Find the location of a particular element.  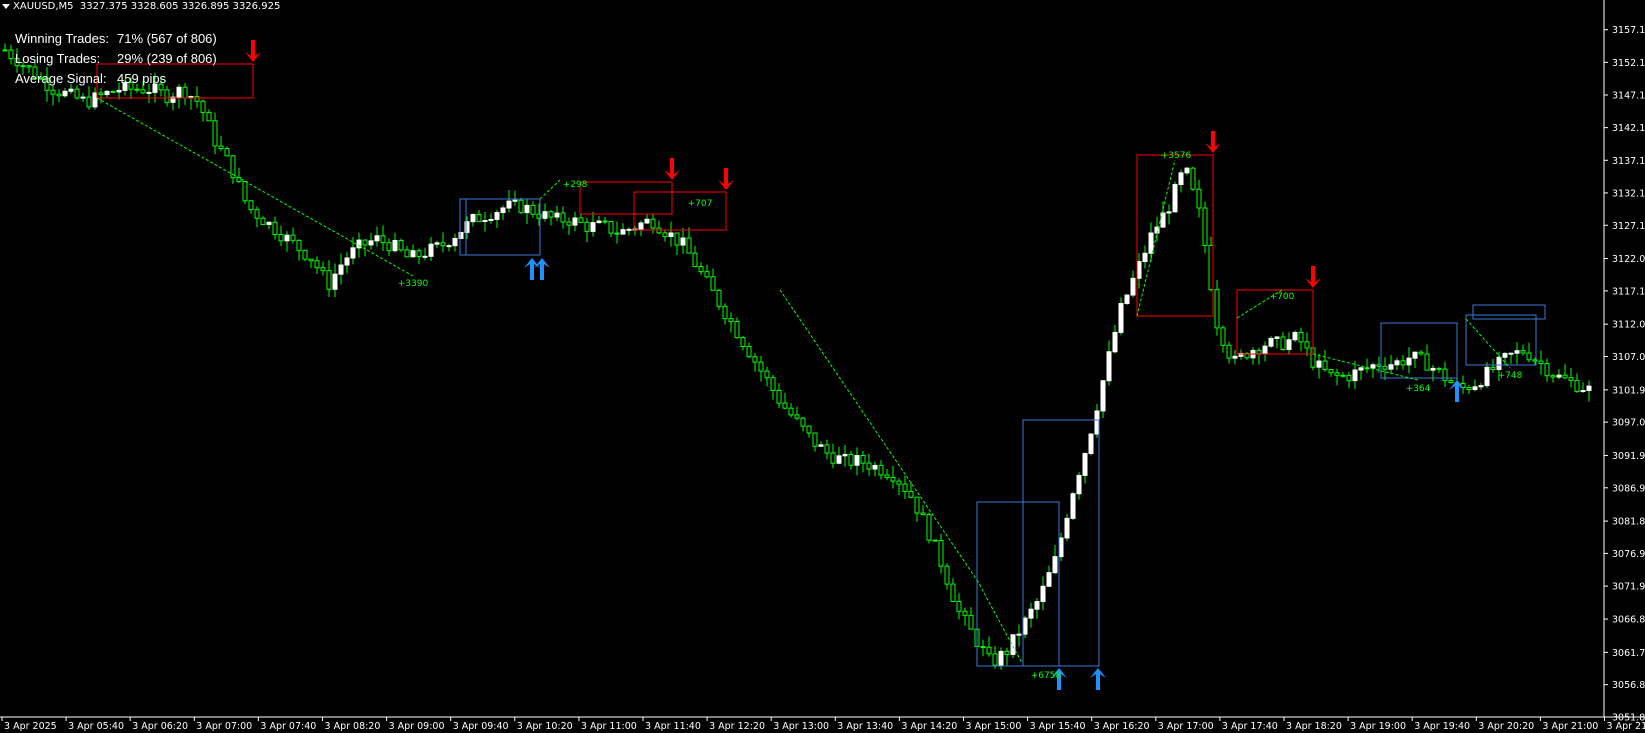

y-tick-label: 3081.850 is located at coordinates (1628, 522).